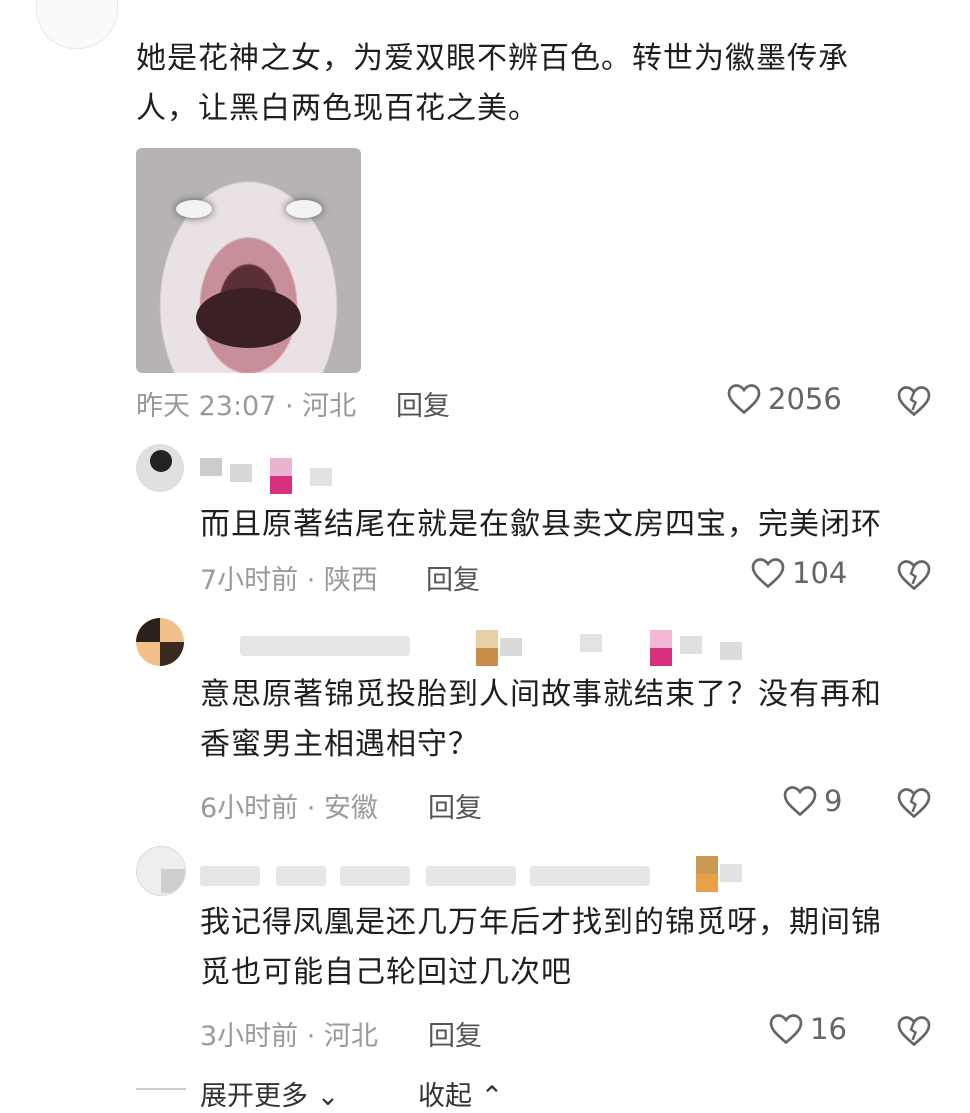 This screenshot has height=1113, width=970. I want to click on like-button: 16, so click(807, 1029).